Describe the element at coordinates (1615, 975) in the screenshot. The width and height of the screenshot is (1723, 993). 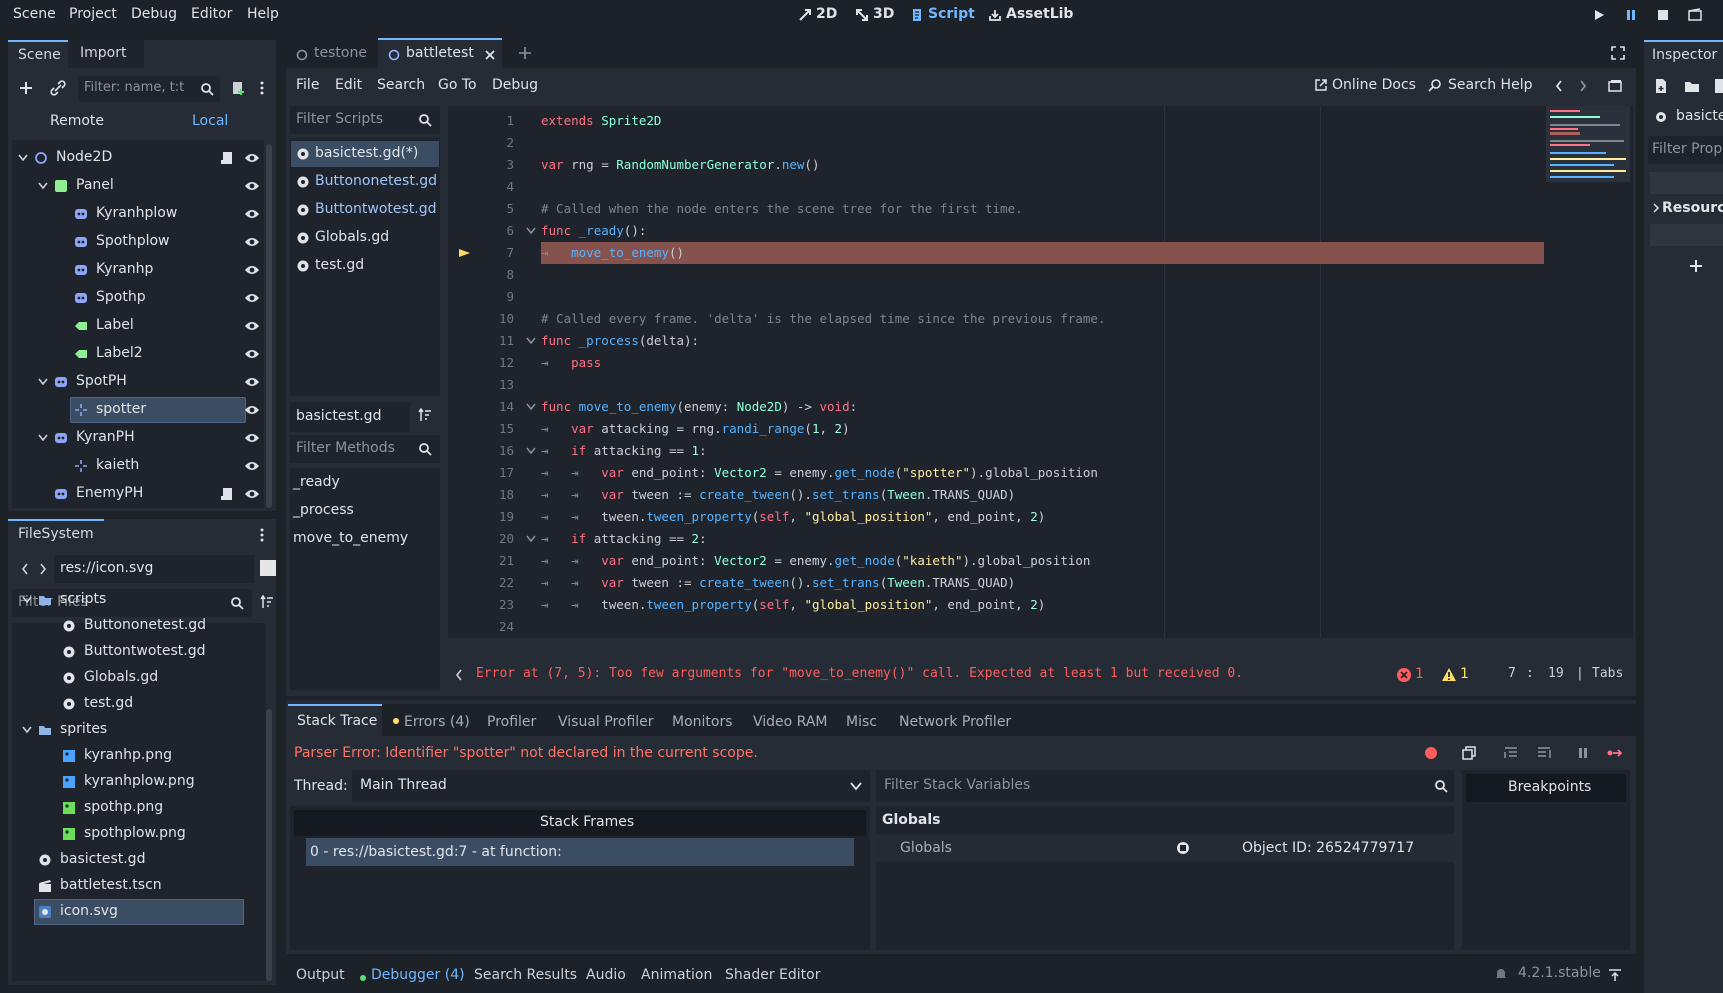
I see `panel-toggle-icon` at that location.